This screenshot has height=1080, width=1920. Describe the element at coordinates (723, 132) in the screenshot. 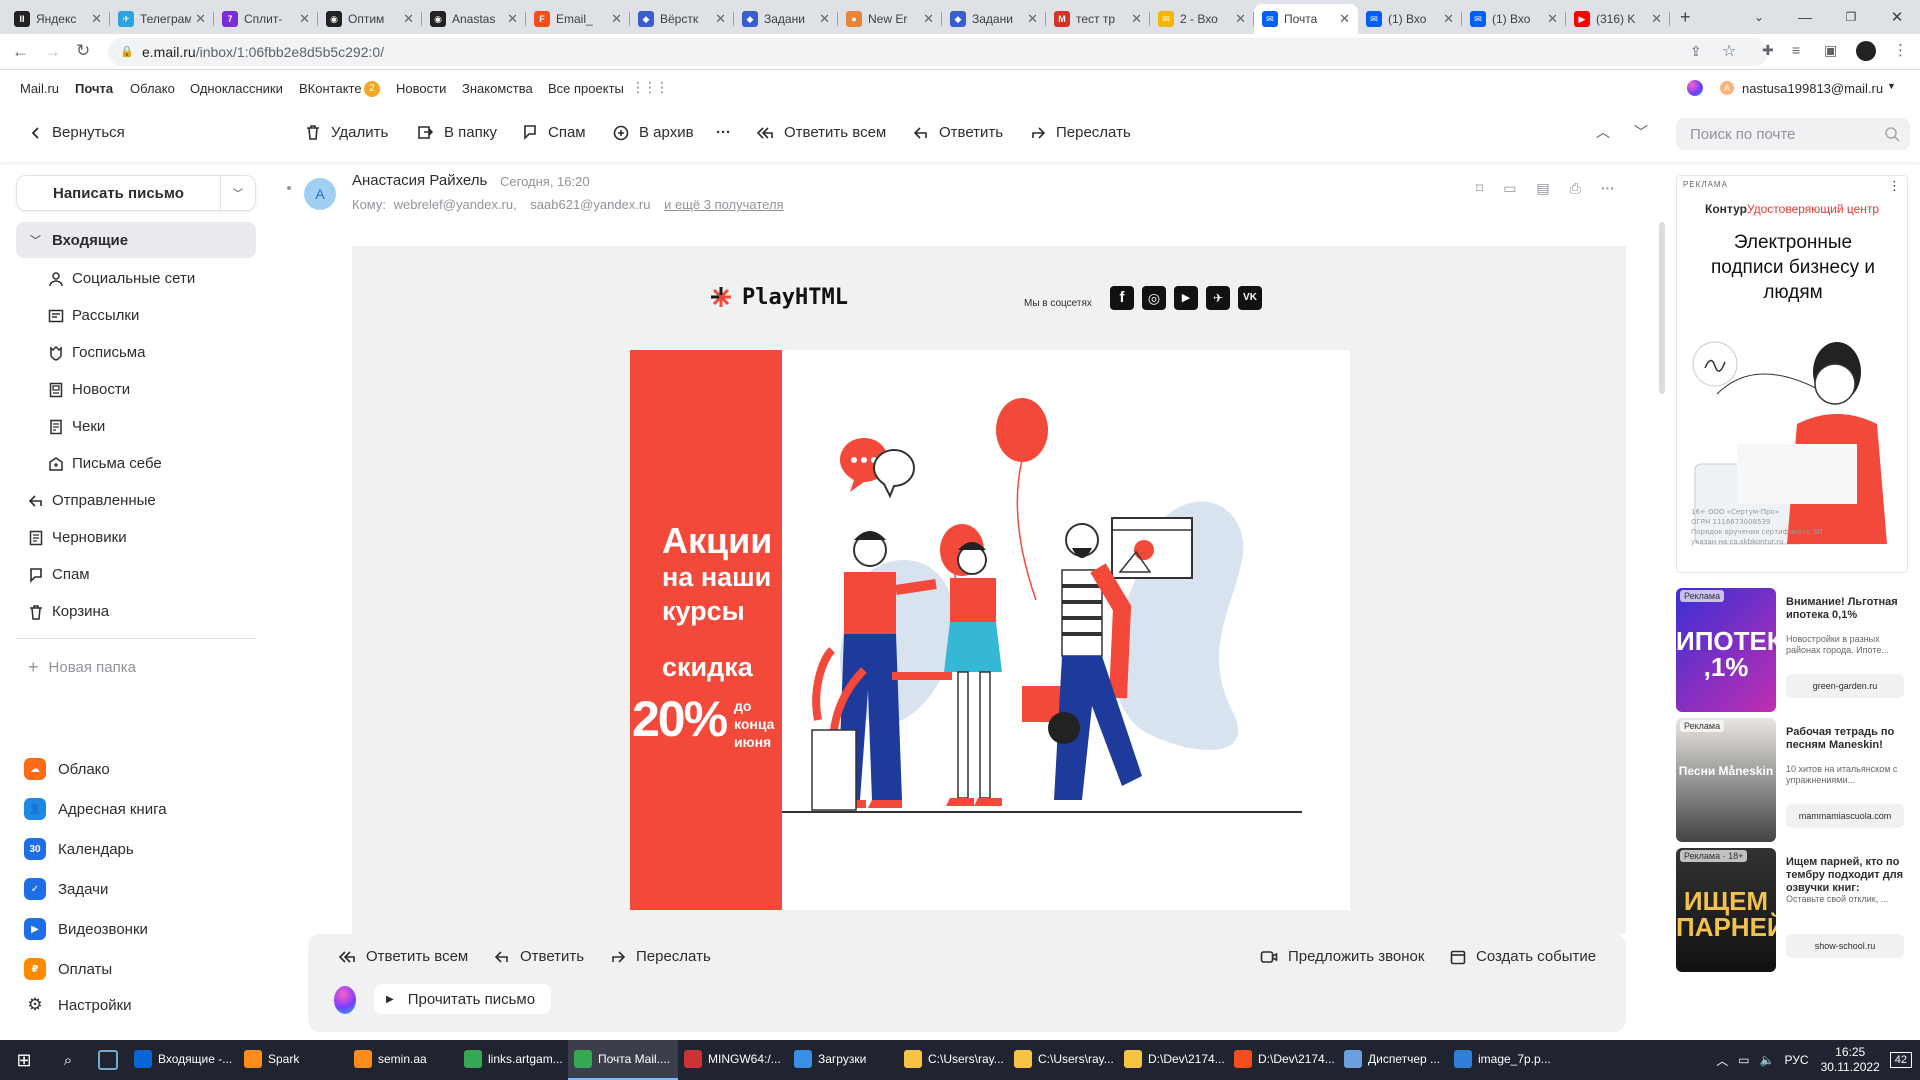

I see `more-button: ···` at that location.